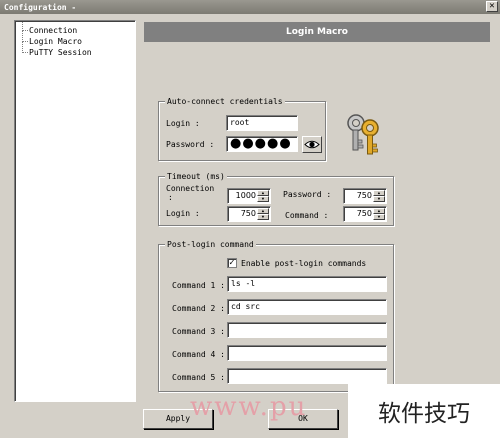 The height and width of the screenshot is (438, 500). I want to click on password-timeout-stepper: 750 ▲ ▼, so click(365, 196).